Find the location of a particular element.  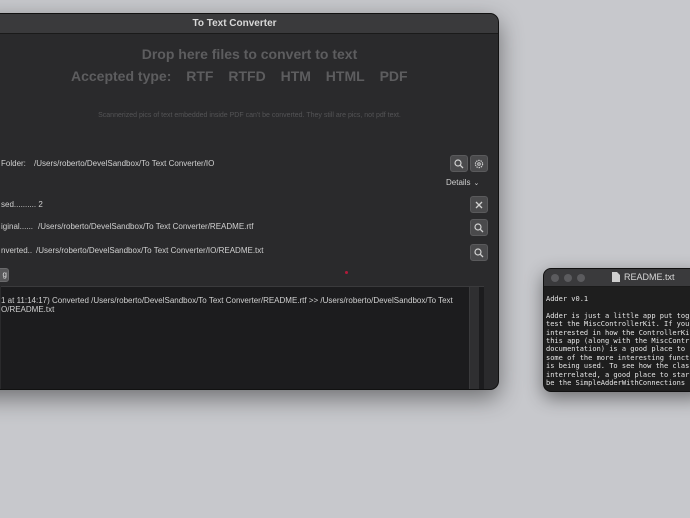

details-toggle: Details ⌄ is located at coordinates (462, 182).